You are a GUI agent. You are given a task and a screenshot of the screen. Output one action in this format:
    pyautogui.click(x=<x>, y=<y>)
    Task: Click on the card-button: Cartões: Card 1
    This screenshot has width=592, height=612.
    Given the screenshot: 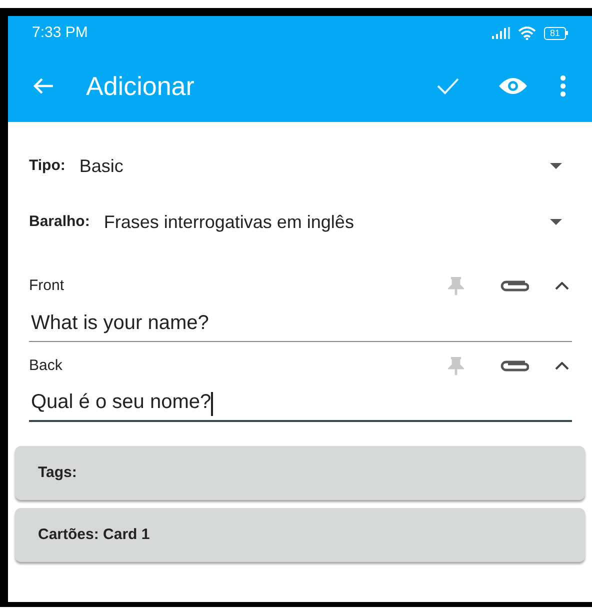 What is the action you would take?
    pyautogui.click(x=300, y=535)
    